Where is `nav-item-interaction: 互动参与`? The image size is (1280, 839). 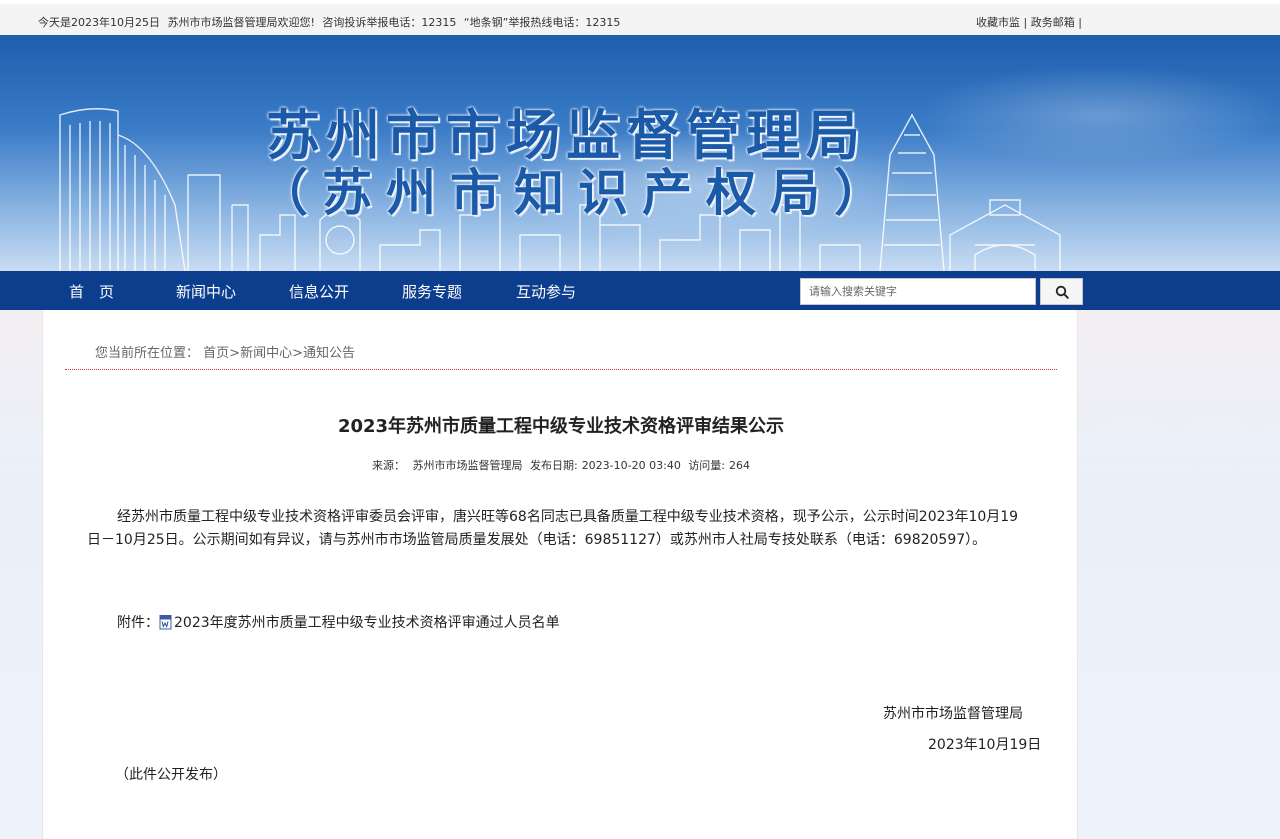
nav-item-interaction: 互动参与 is located at coordinates (546, 291).